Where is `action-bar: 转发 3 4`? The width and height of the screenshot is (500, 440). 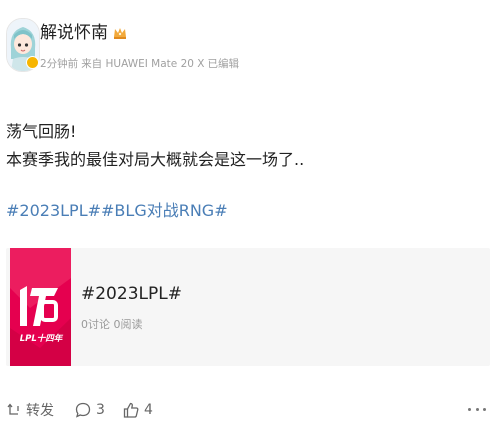 action-bar: 转发 3 4 is located at coordinates (249, 410).